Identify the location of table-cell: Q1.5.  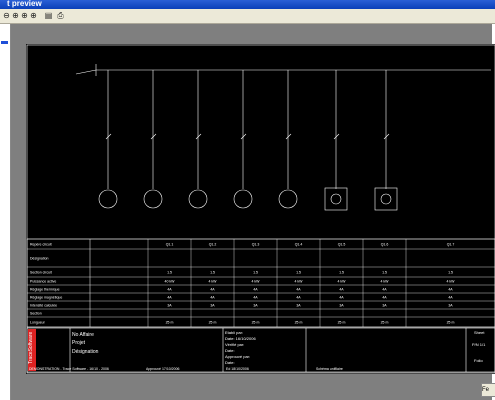
(342, 245).